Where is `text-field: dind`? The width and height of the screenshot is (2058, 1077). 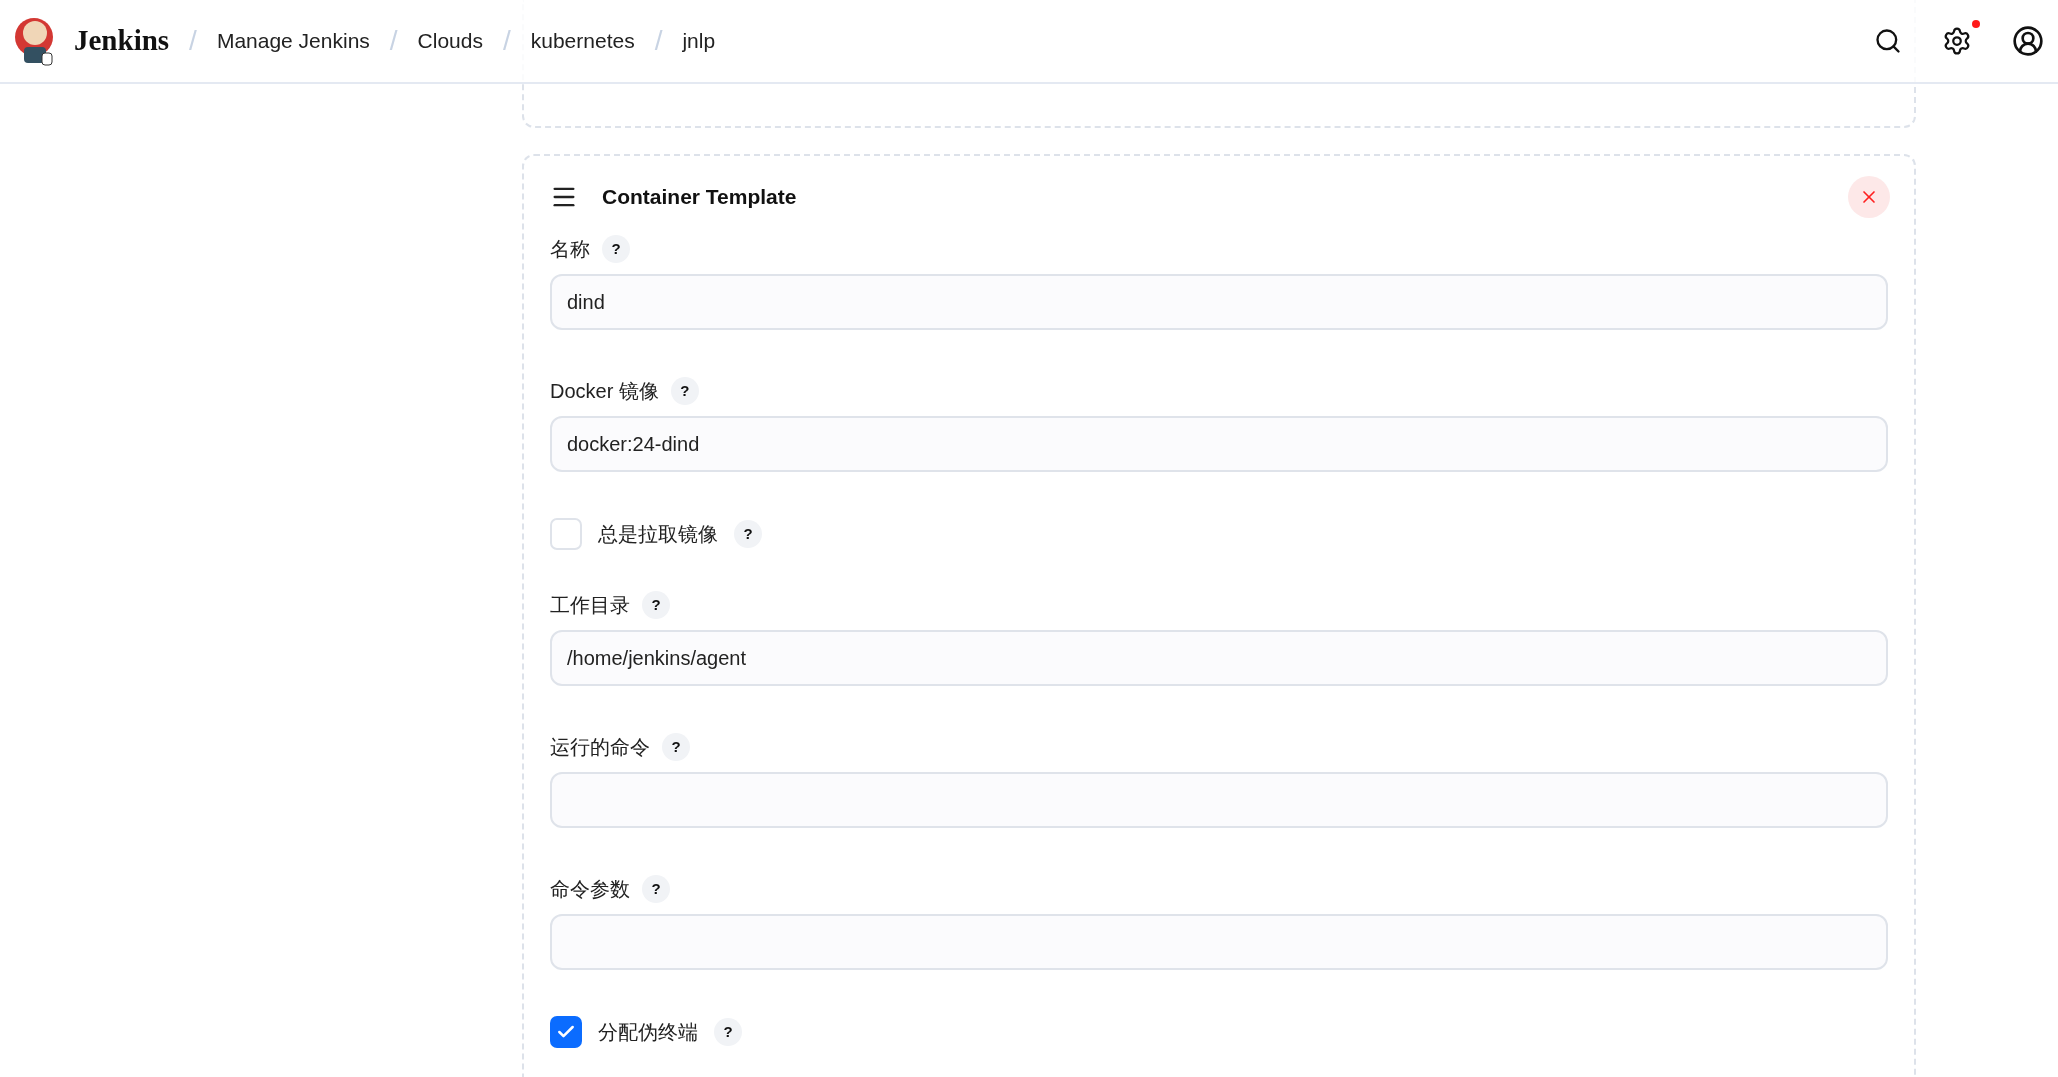 text-field: dind is located at coordinates (1219, 302).